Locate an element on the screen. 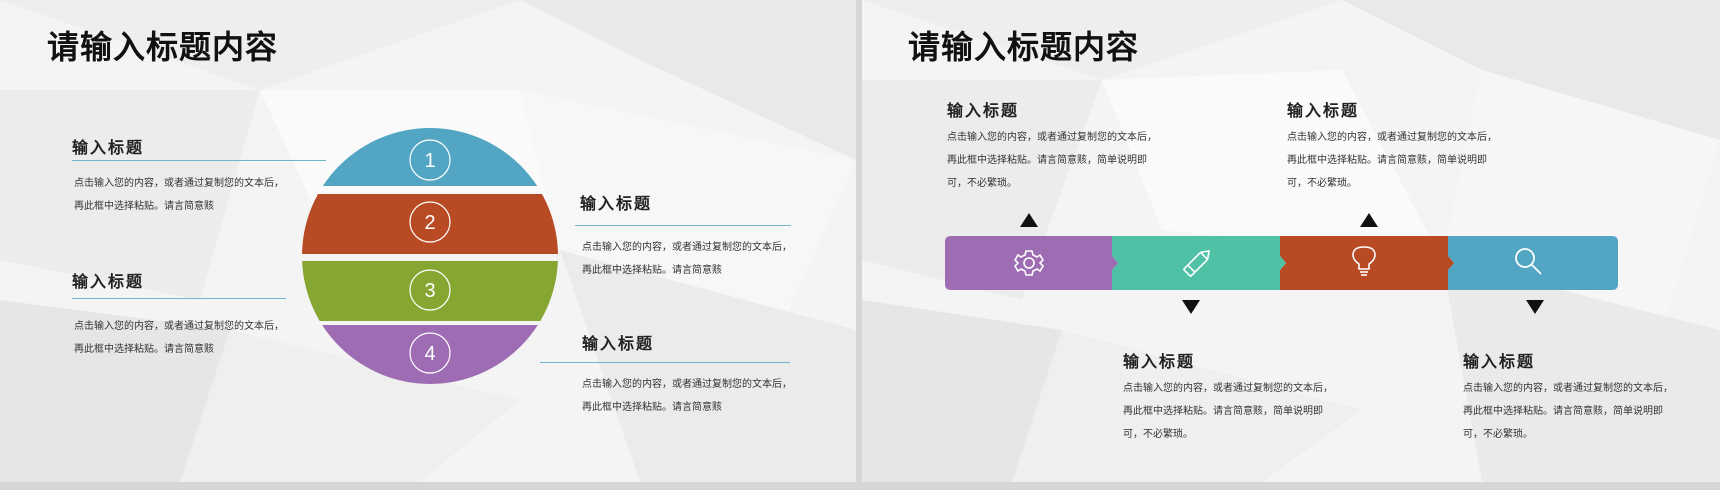 This screenshot has width=1720, height=490. band-number-1: 1 is located at coordinates (429, 161).